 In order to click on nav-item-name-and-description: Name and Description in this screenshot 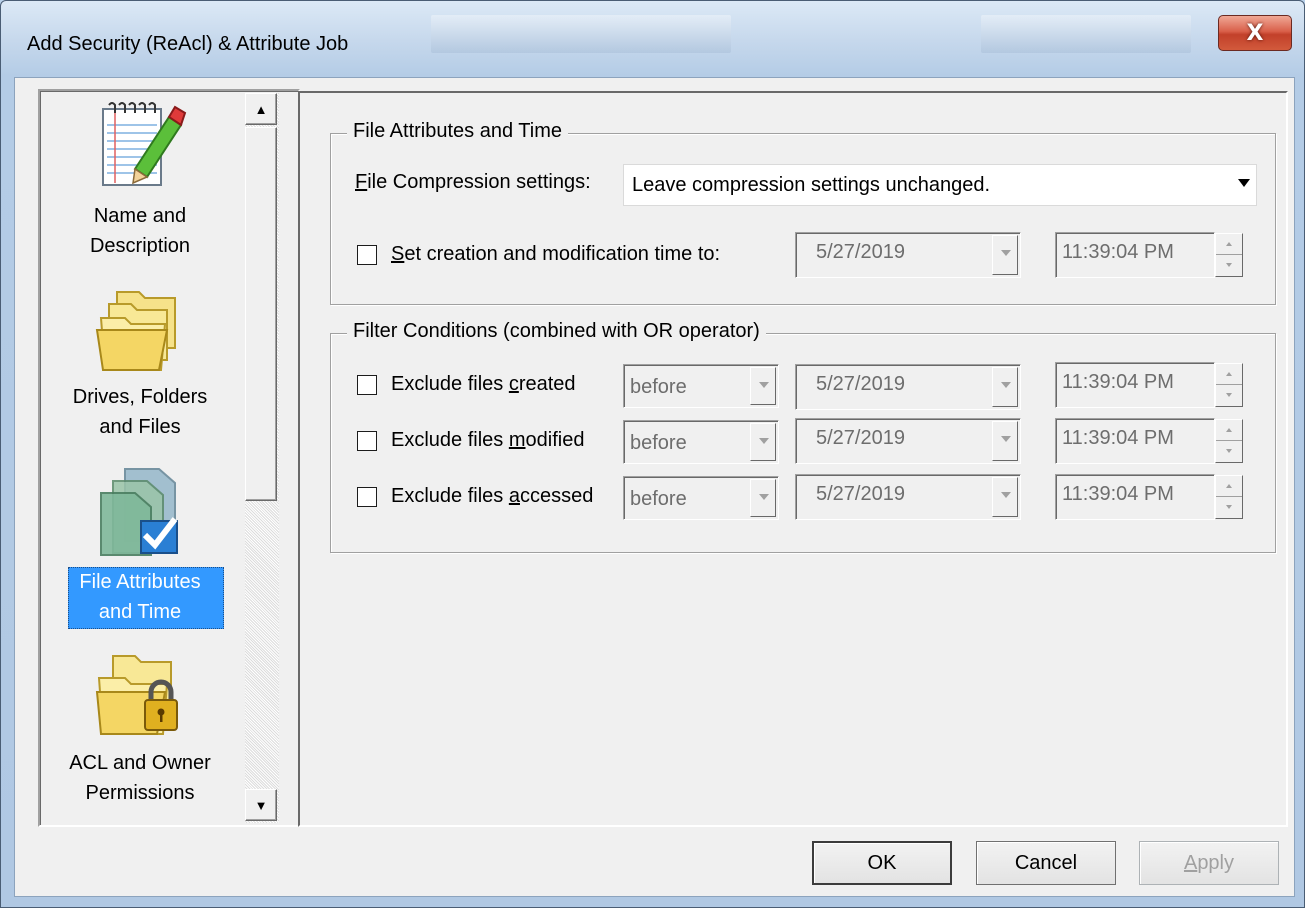, I will do `click(140, 181)`.